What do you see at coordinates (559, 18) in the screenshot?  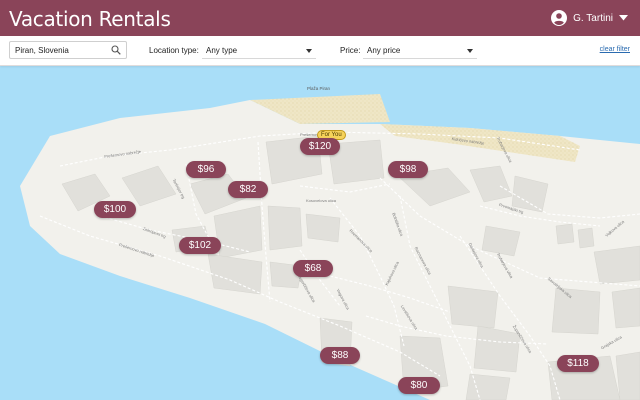 I see `account-circle-icon` at bounding box center [559, 18].